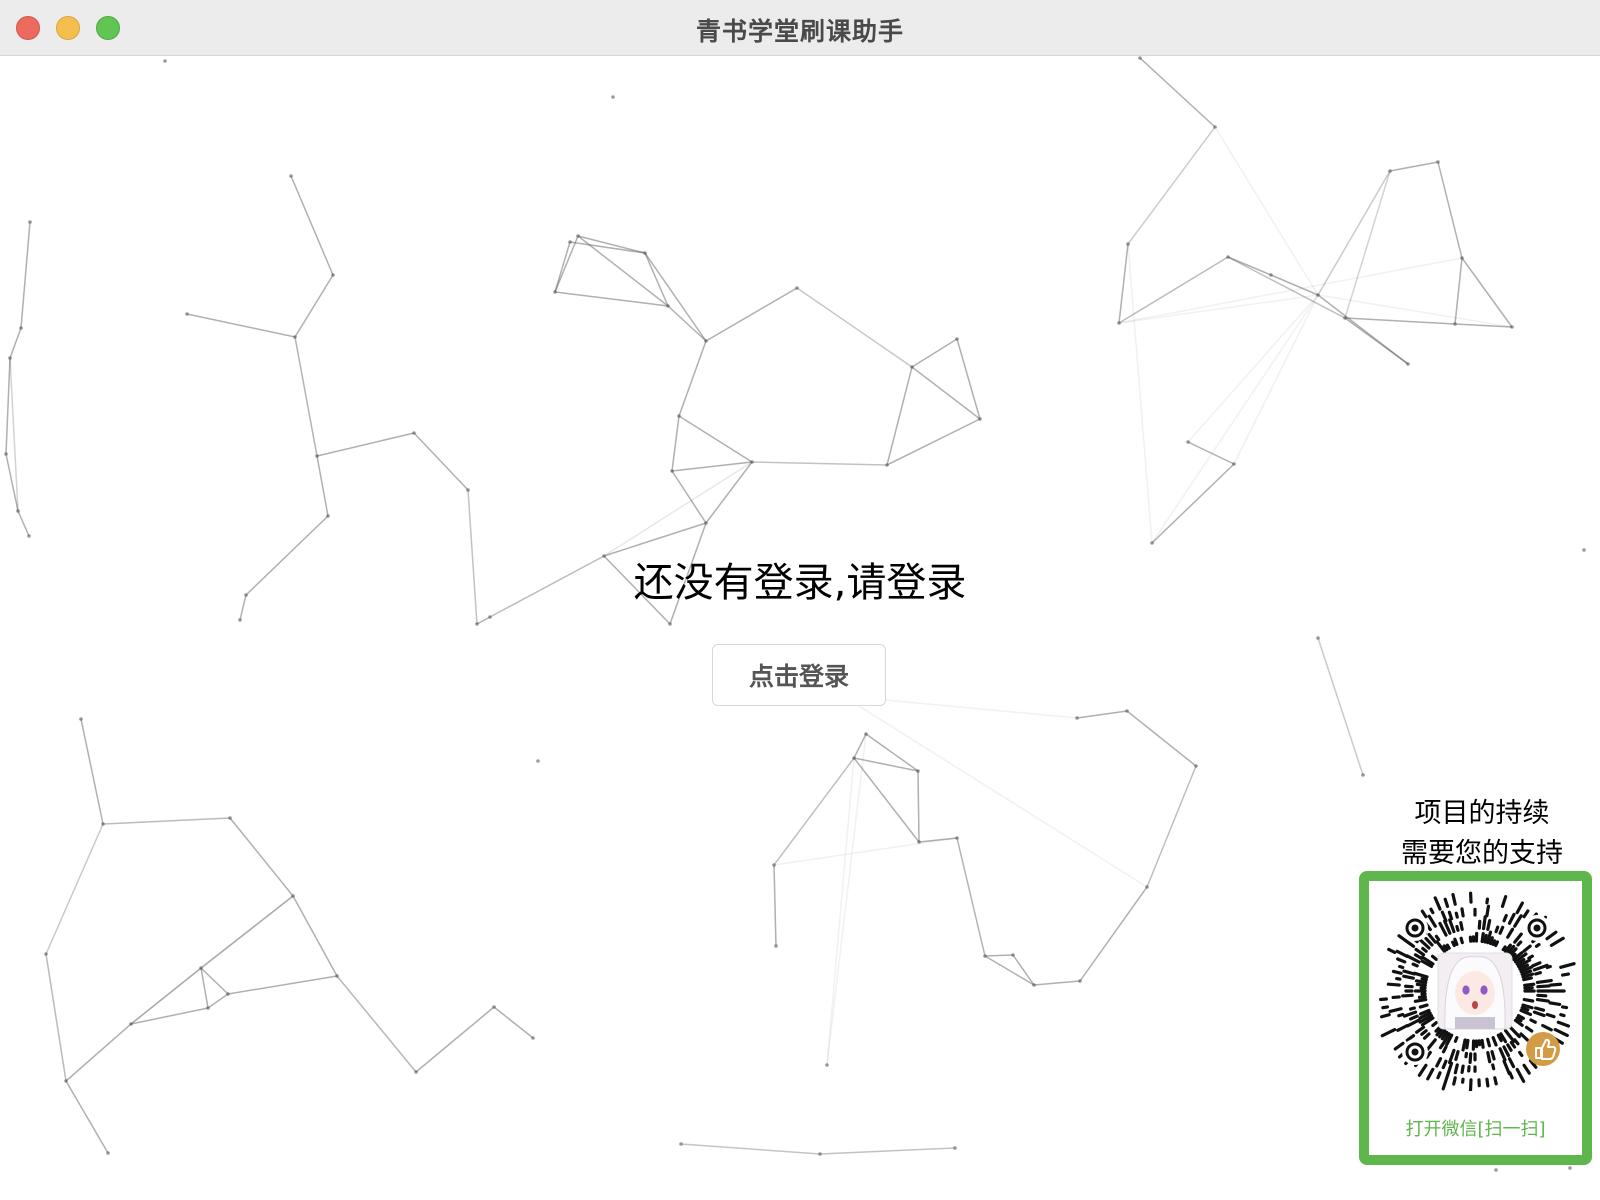  Describe the element at coordinates (800, 28) in the screenshot. I see `title-bar: 青书学堂刷课助手` at that location.